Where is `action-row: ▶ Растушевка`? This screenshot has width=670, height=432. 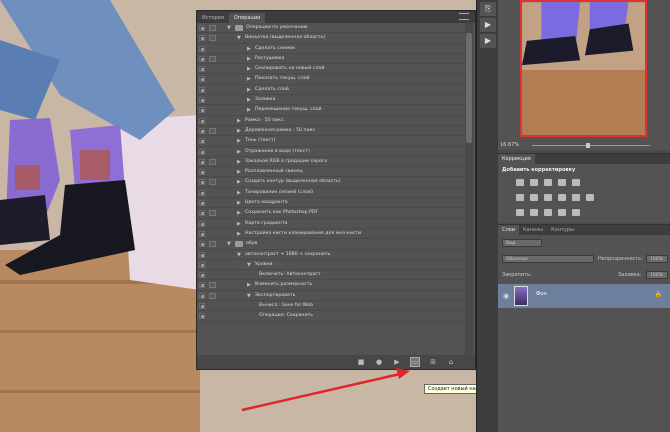
action-row: ▶ Растушевка is located at coordinates (331, 59).